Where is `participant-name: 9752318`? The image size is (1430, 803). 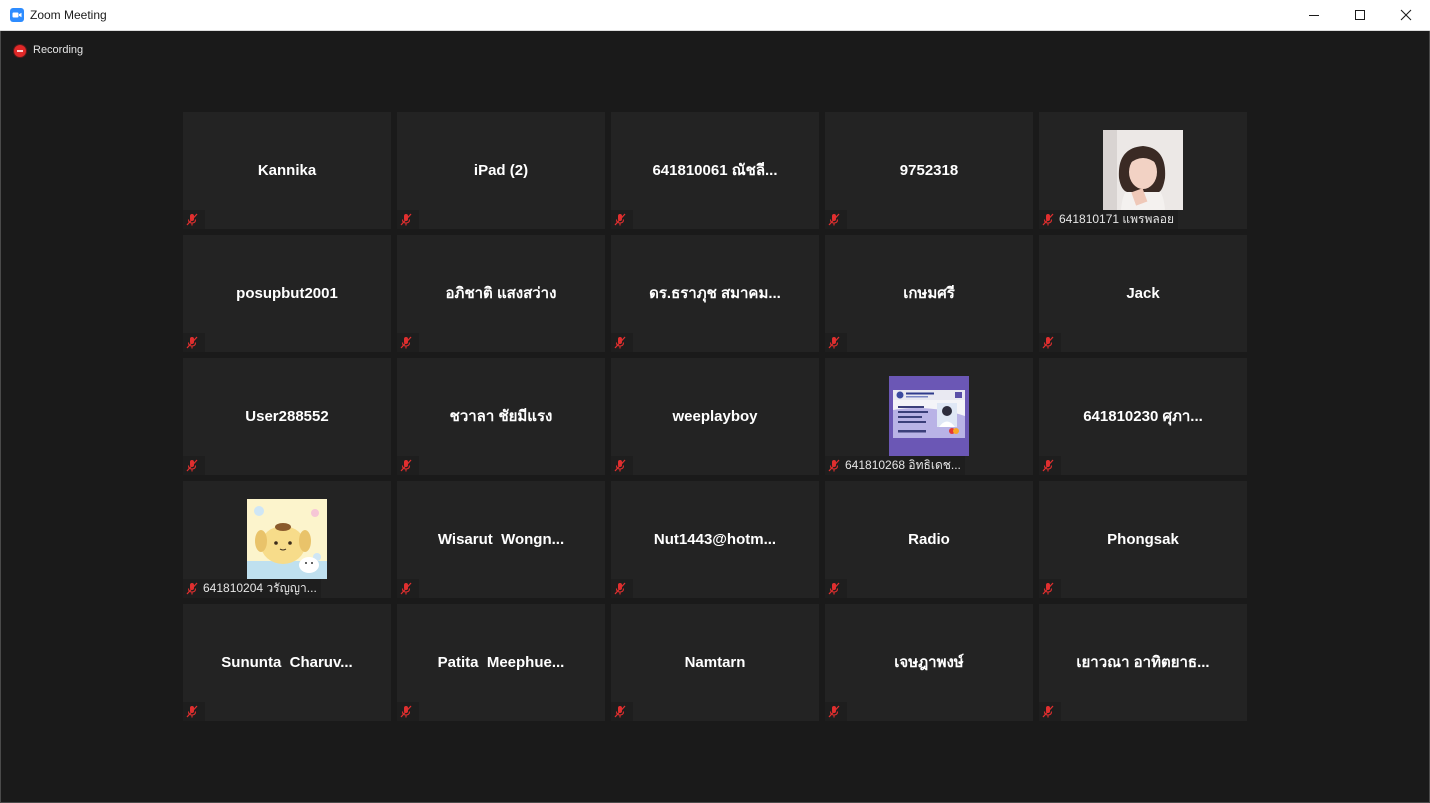 participant-name: 9752318 is located at coordinates (929, 170).